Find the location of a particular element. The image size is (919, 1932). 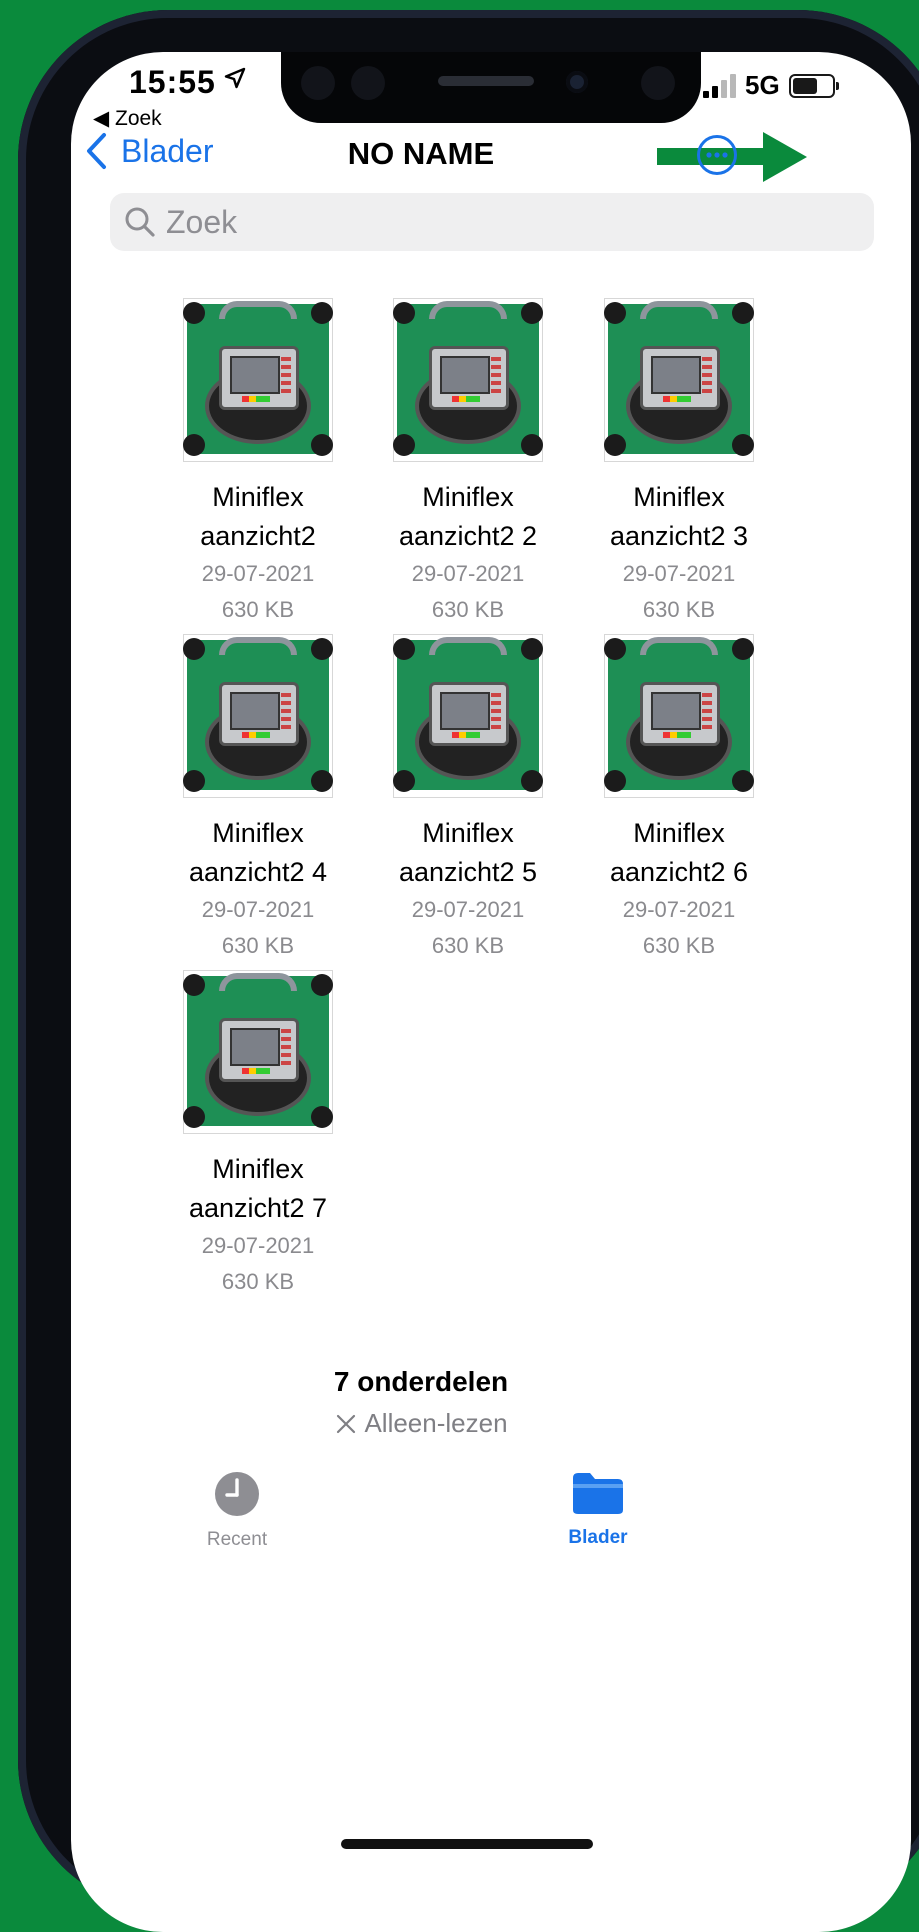

status-time: 15:55 is located at coordinates (172, 82).